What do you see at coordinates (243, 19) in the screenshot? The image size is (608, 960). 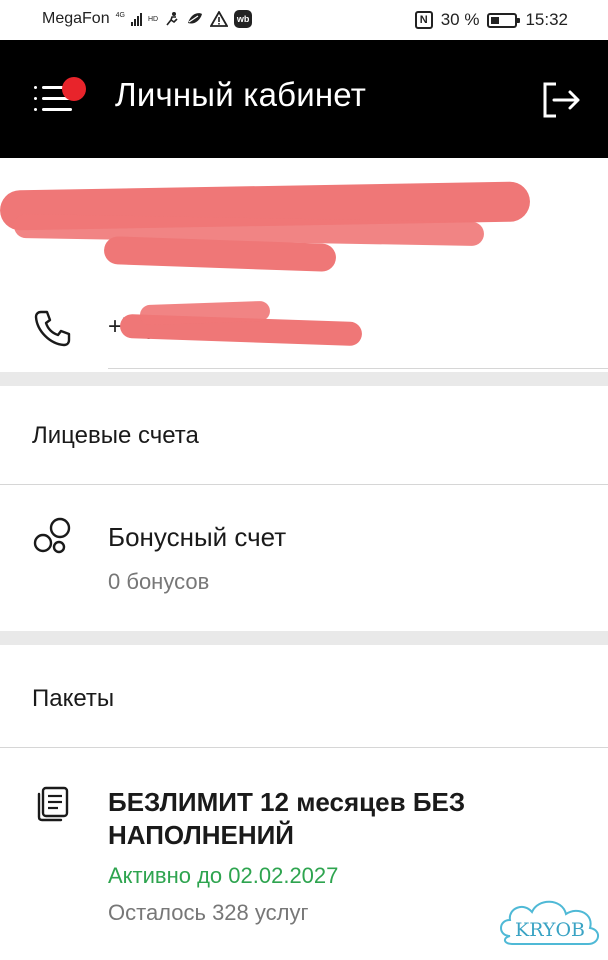 I see `wb-icon: wb` at bounding box center [243, 19].